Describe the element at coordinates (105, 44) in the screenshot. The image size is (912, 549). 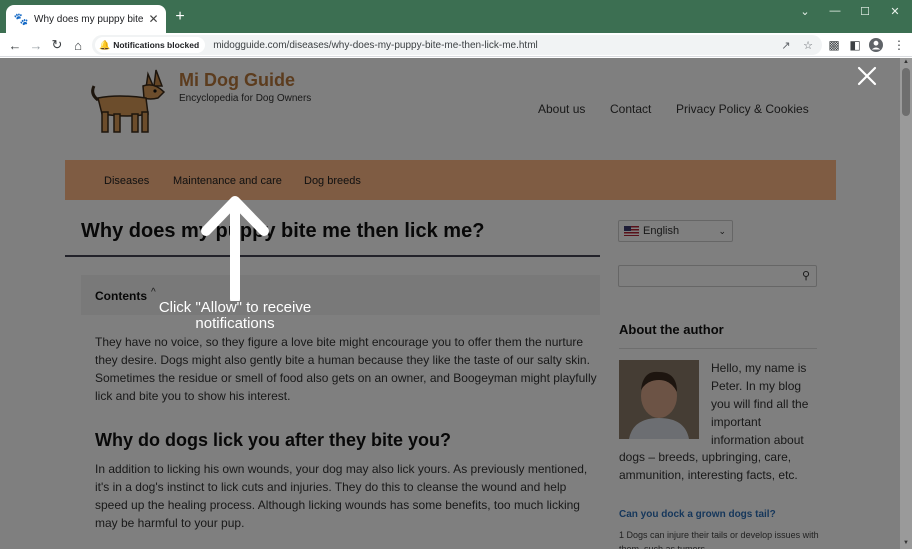
I see `bell-icon: 🔔` at that location.